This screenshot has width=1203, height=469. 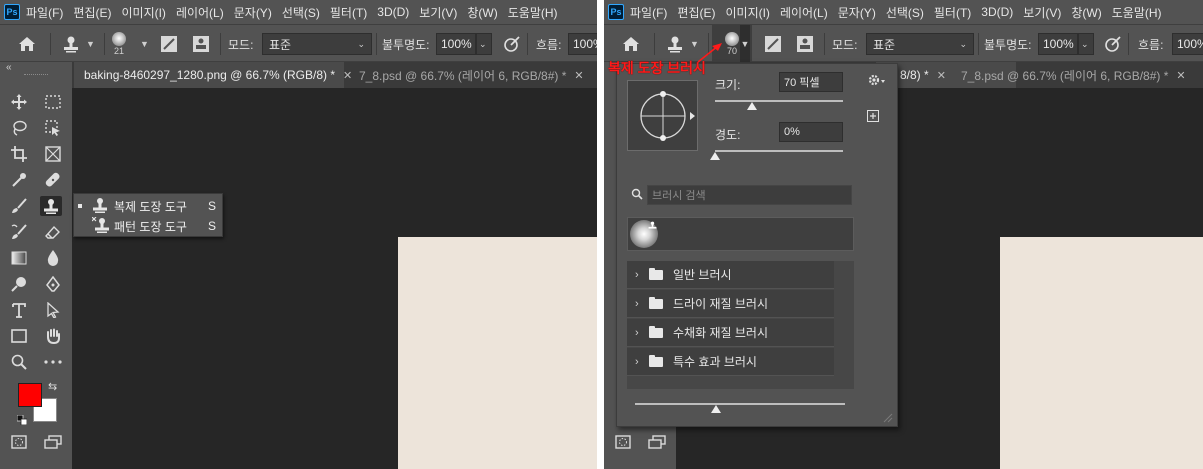 I want to click on eyedropper-tool-icon, so click(x=19, y=180).